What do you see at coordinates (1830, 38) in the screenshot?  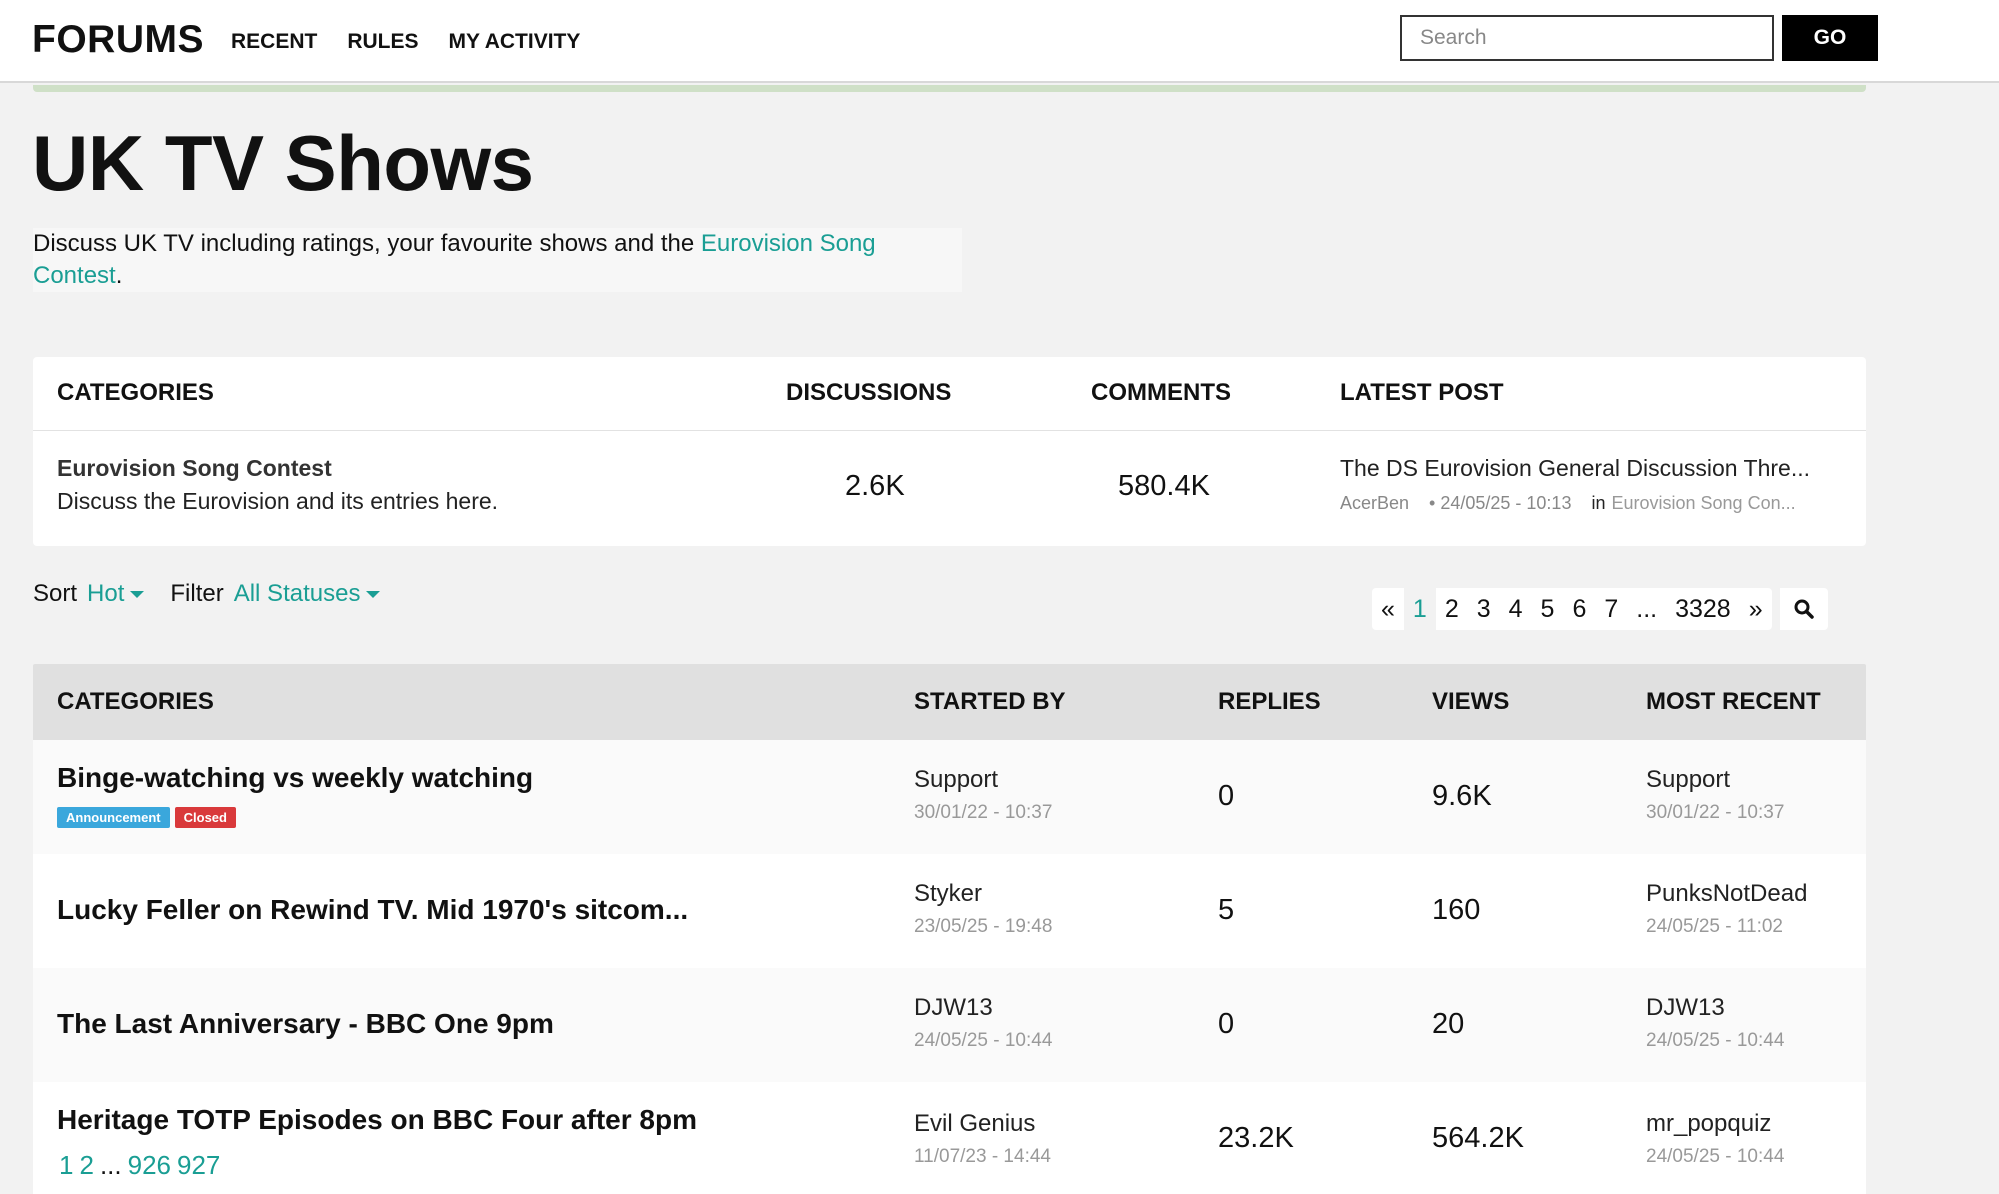 I see `go-button: GO` at bounding box center [1830, 38].